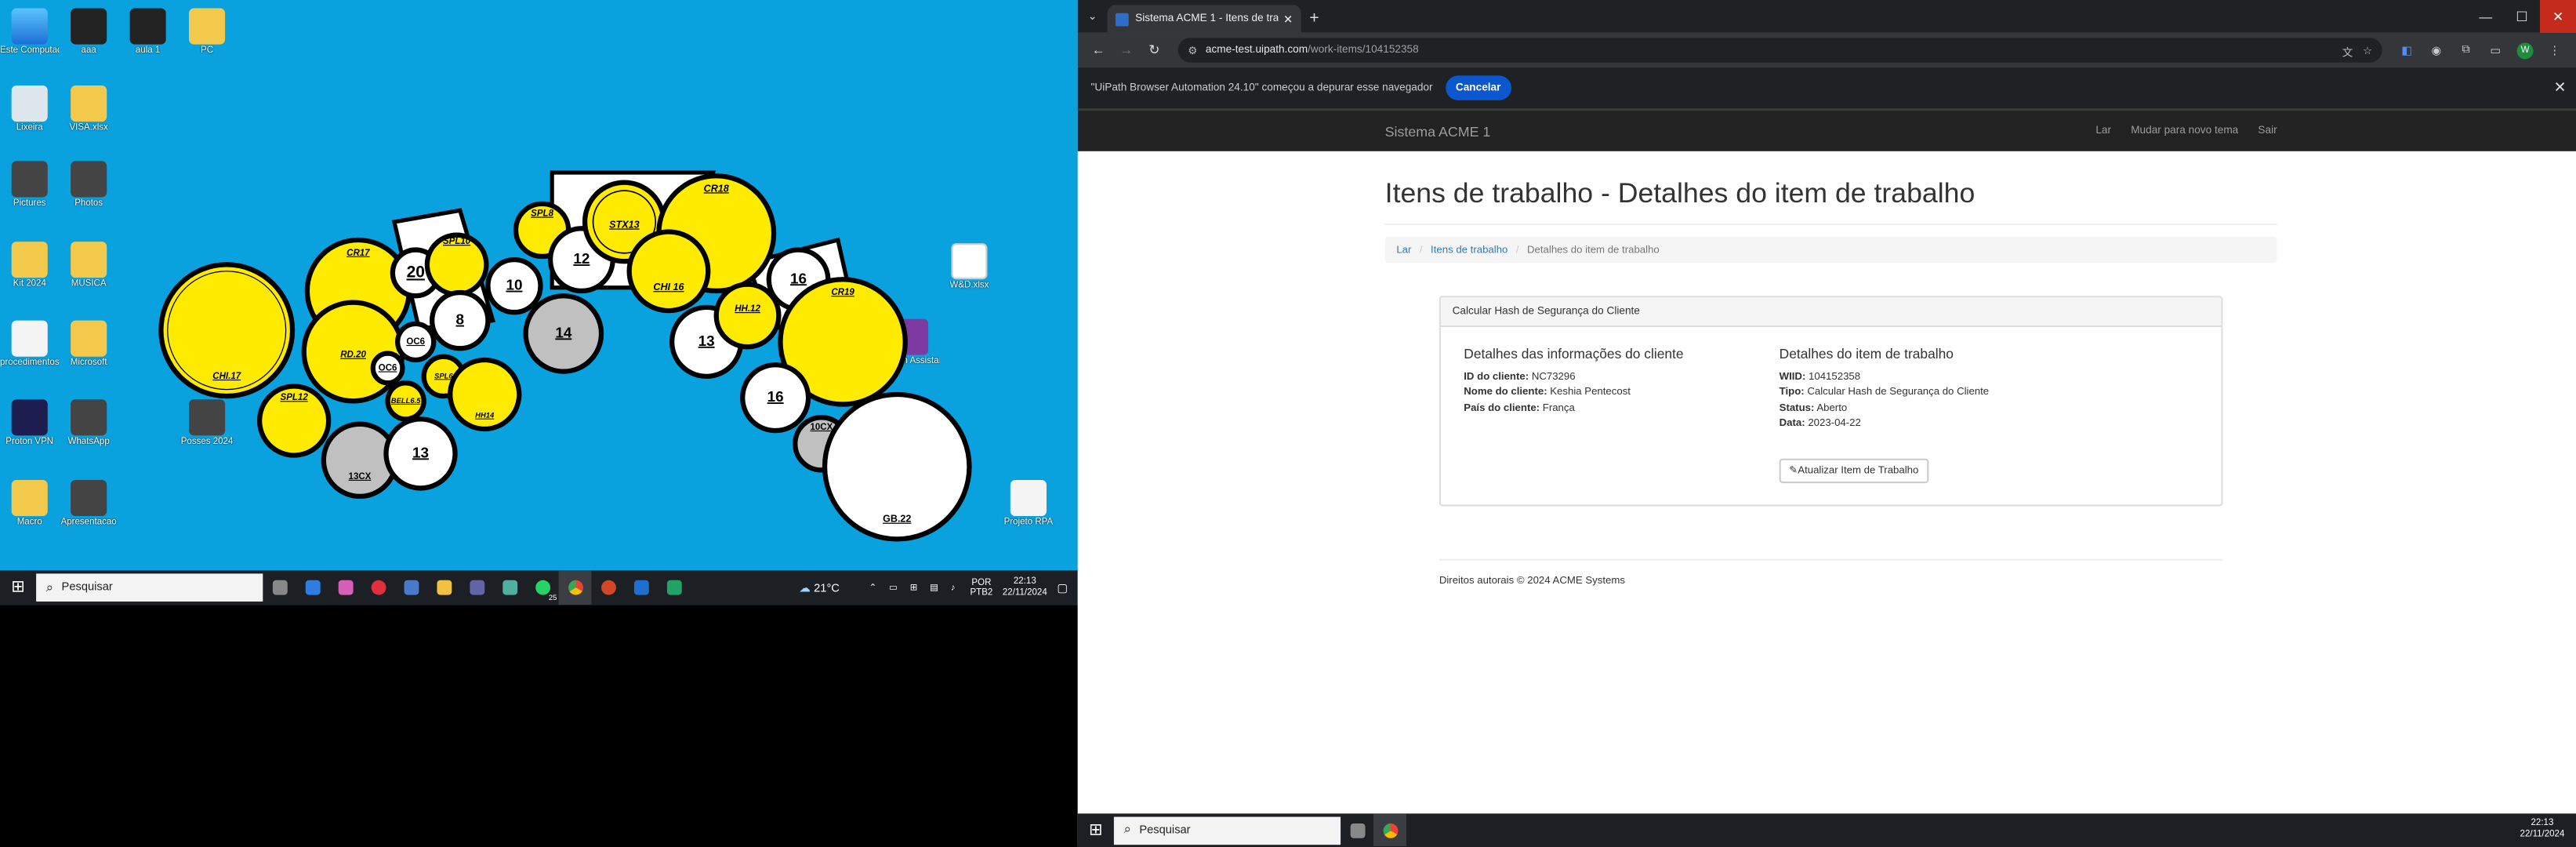 The image size is (2576, 847). I want to click on update-work-item-button: ✎Atualizar Item de Trabalho, so click(1853, 471).